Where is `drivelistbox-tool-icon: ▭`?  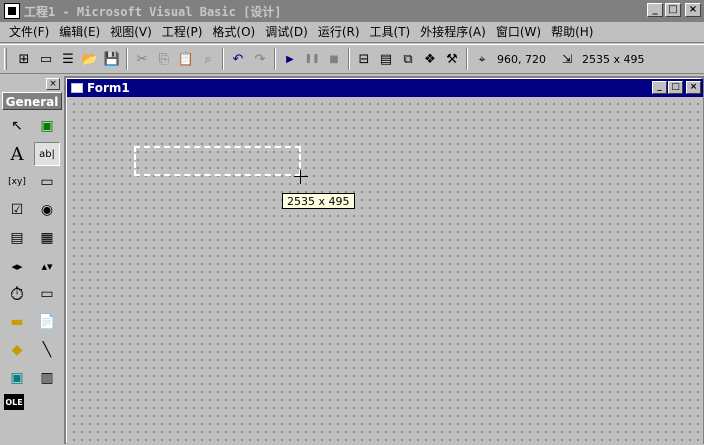
drivelistbox-tool-icon: ▭ is located at coordinates (47, 294).